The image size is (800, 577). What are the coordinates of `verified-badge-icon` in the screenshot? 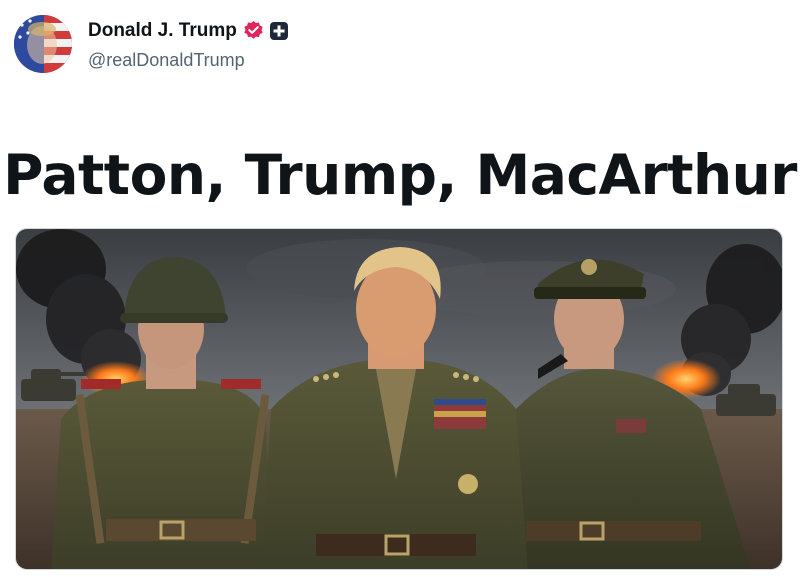 It's located at (253, 30).